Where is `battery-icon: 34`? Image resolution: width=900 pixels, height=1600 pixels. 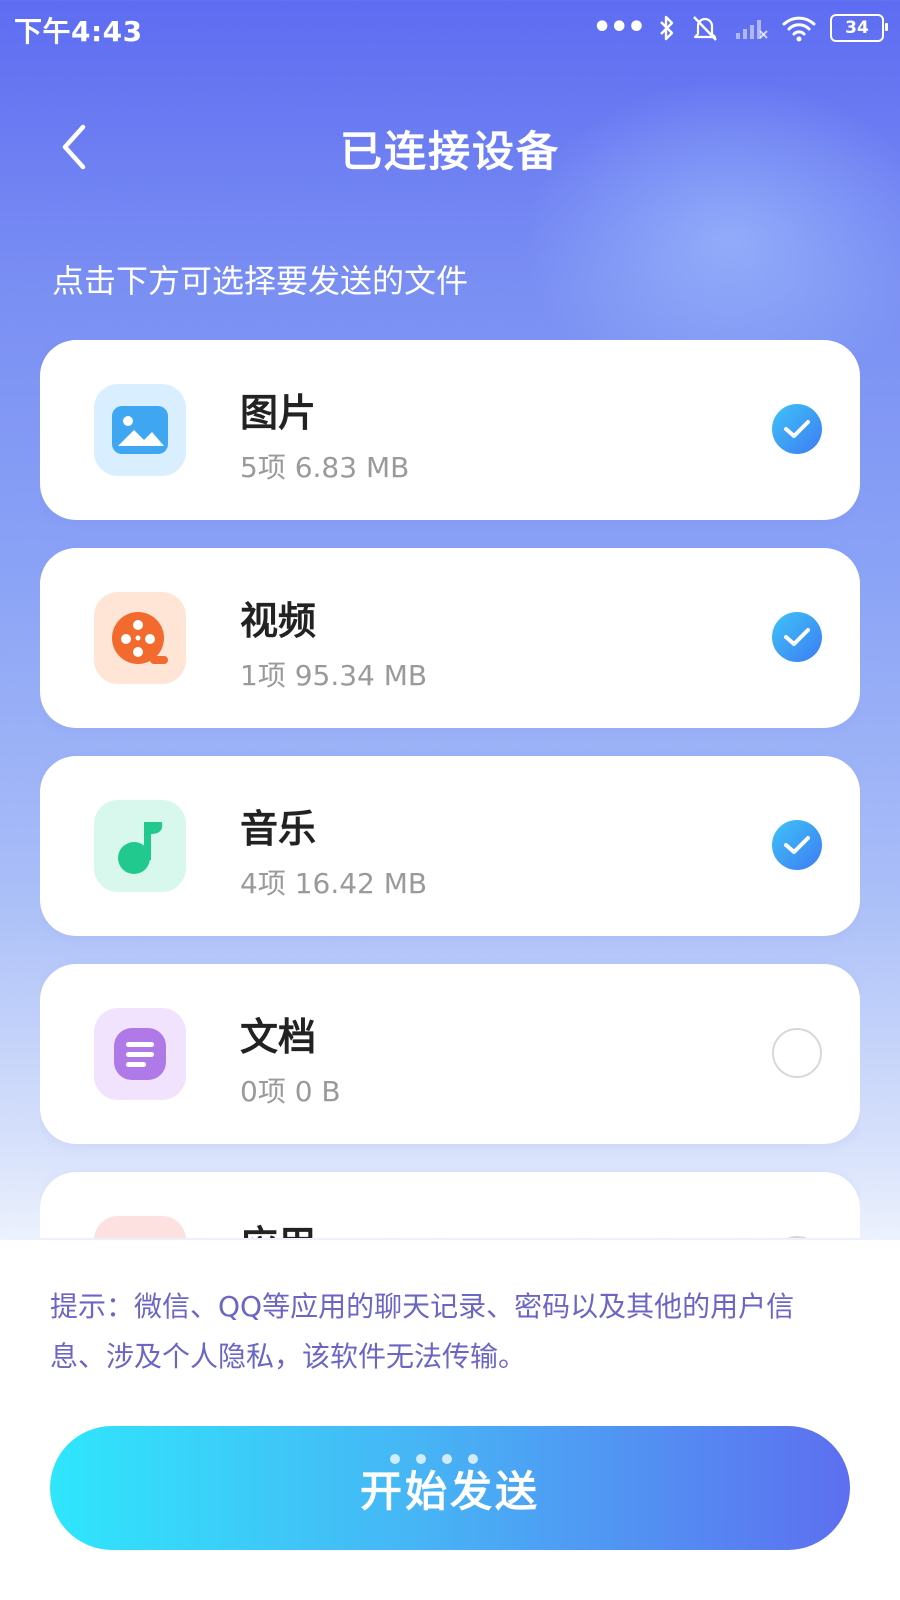 battery-icon: 34 is located at coordinates (859, 28).